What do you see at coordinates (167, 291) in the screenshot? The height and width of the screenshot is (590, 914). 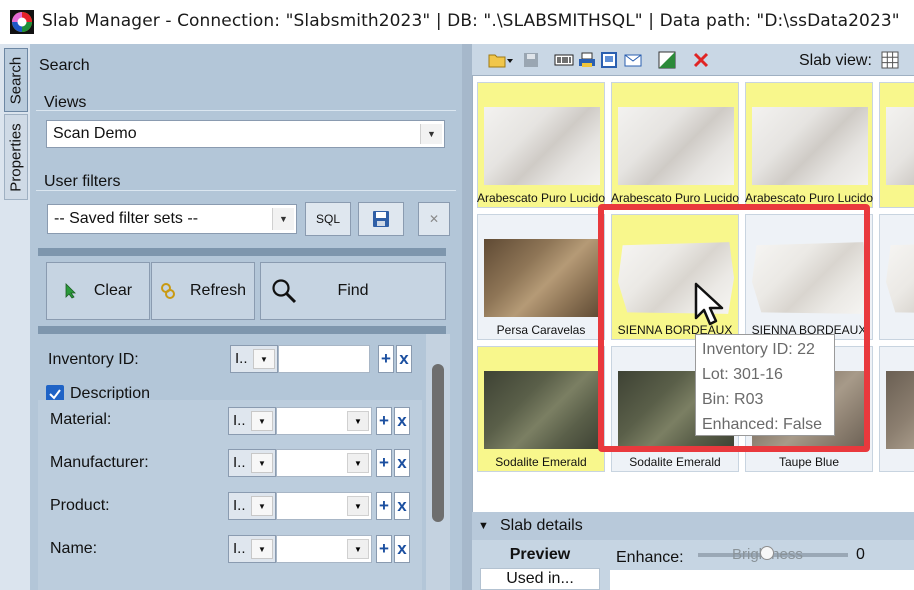 I see `refresh-icon` at bounding box center [167, 291].